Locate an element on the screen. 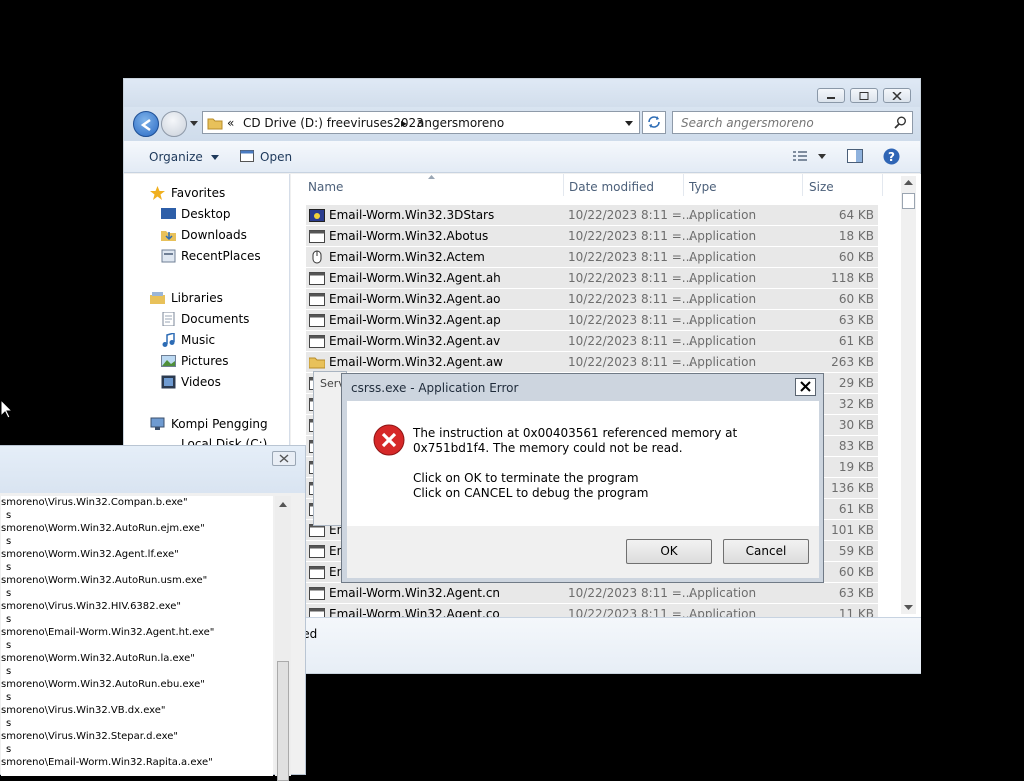 This screenshot has width=1024, height=781. log-line: smoreno\Worm.Win32.AutoRun.ejm.exe" is located at coordinates (103, 528).